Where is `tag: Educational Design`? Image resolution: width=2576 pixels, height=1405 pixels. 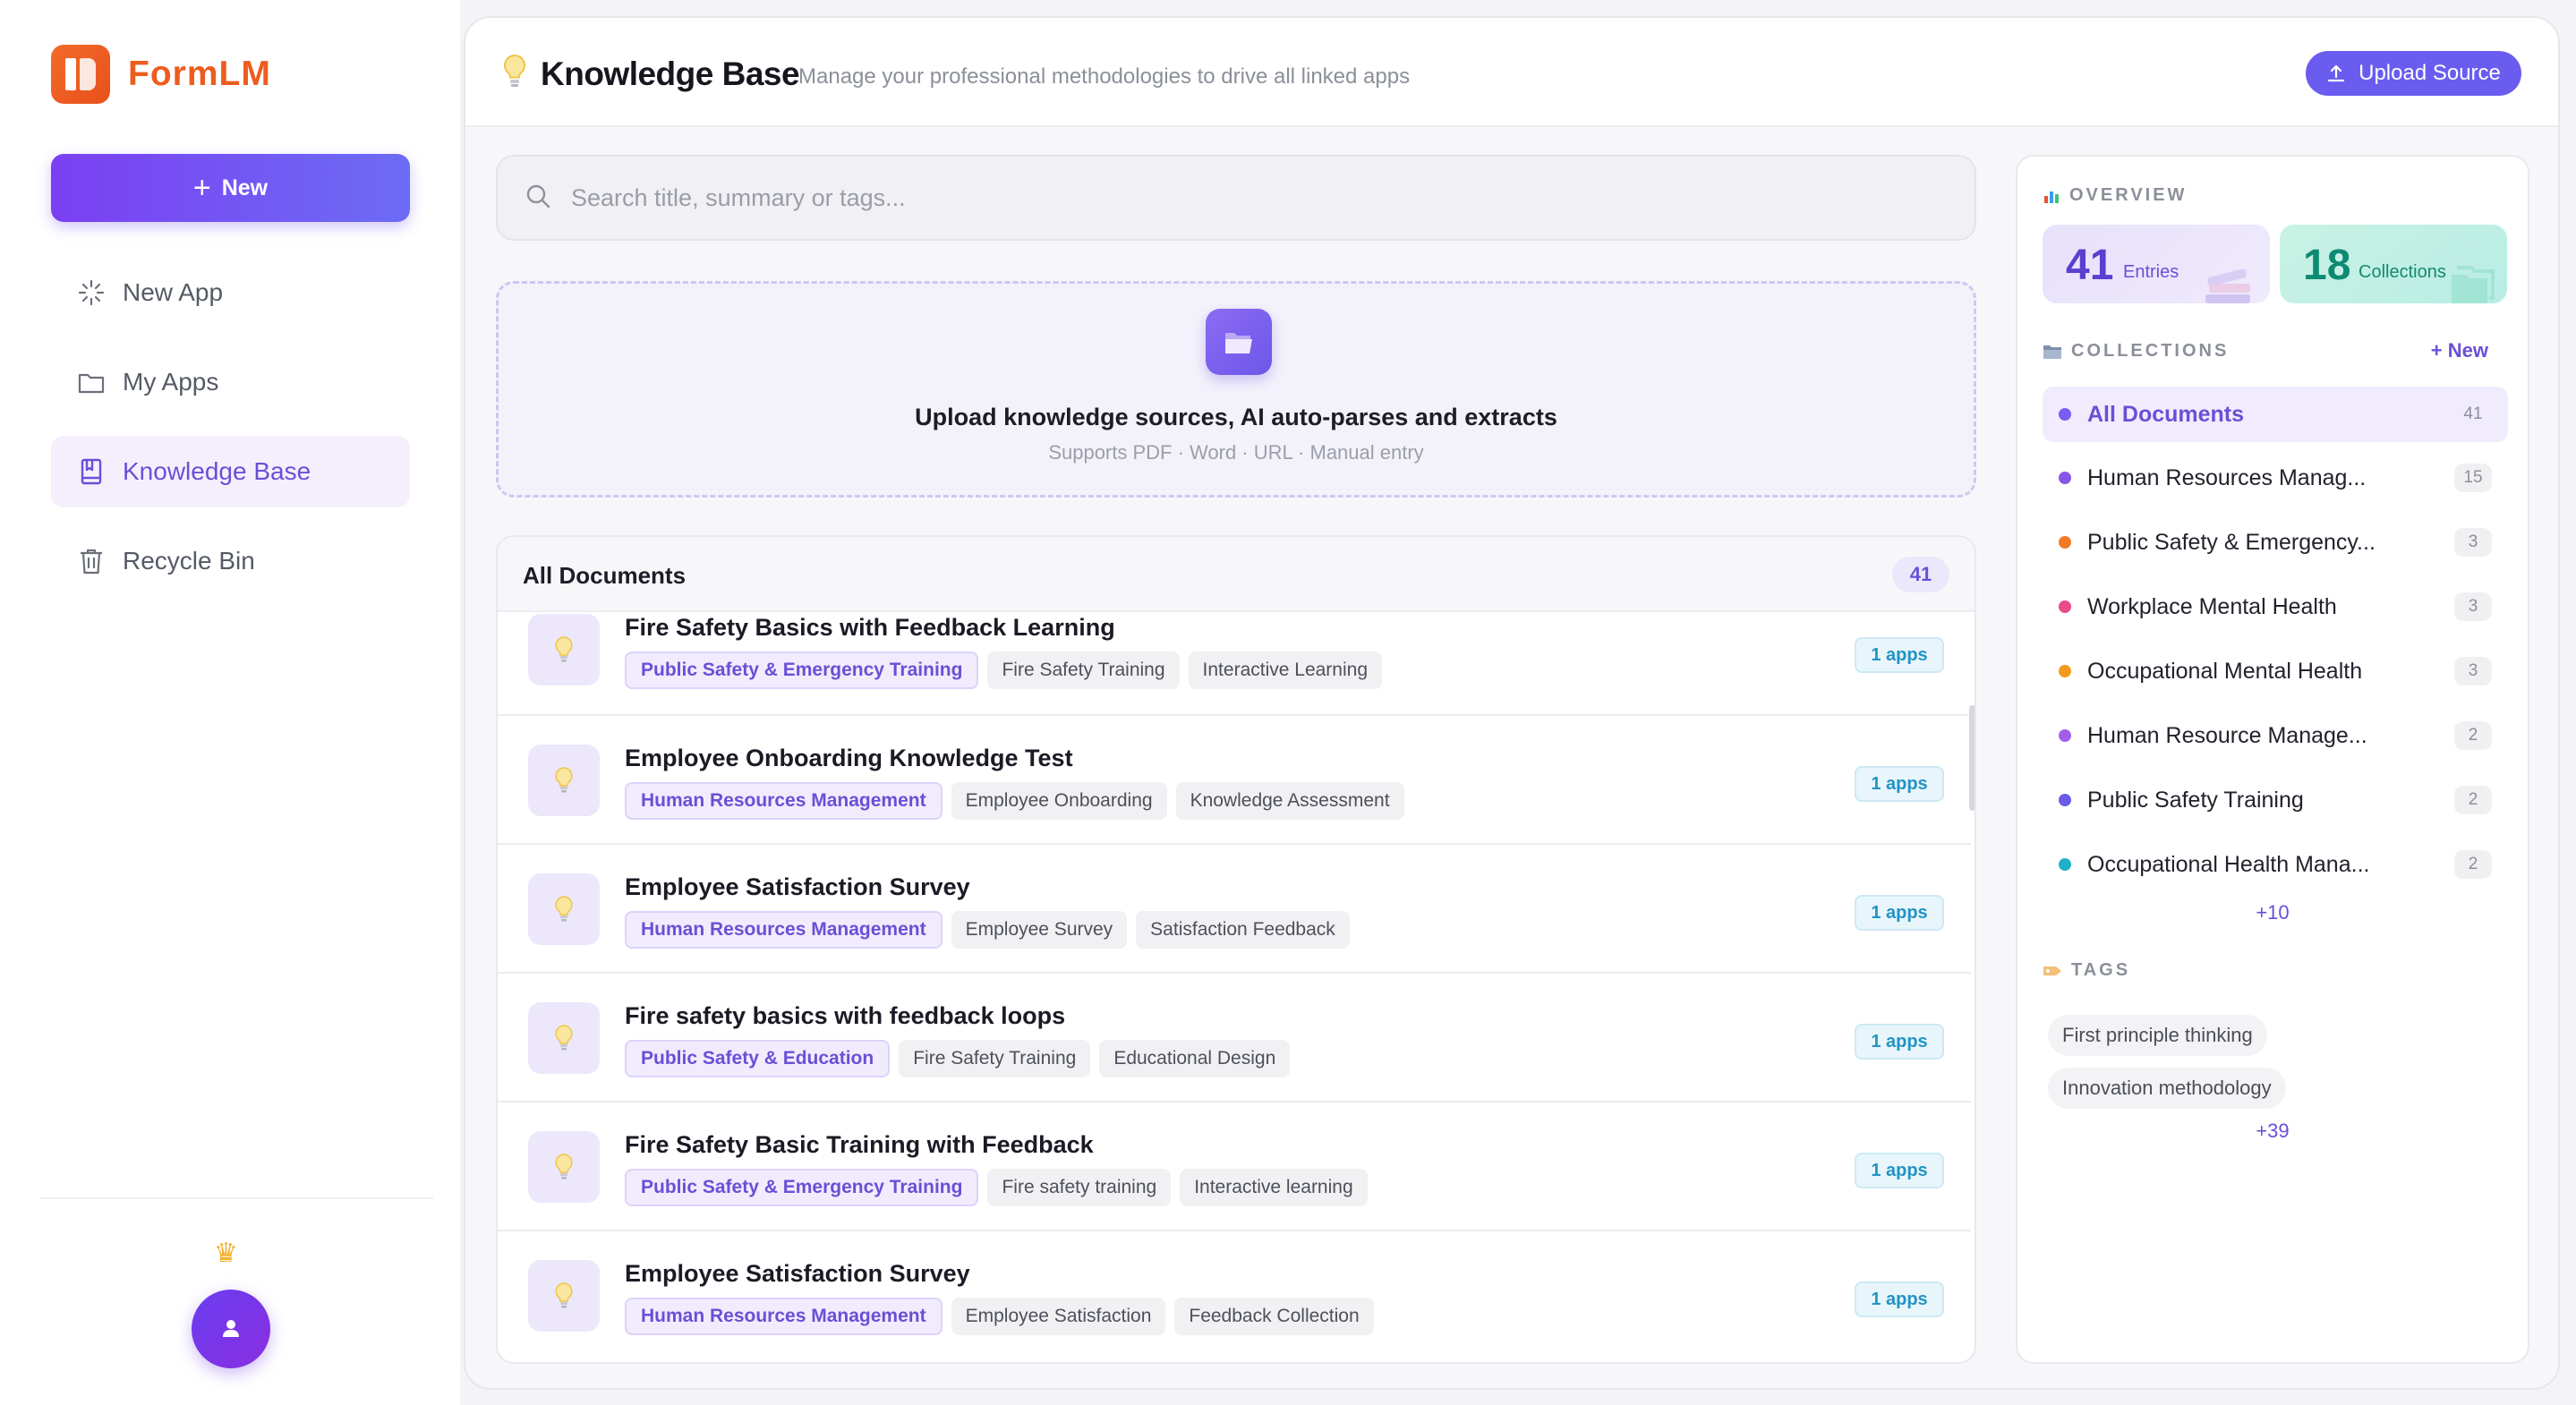
tag: Educational Design is located at coordinates (1195, 1058).